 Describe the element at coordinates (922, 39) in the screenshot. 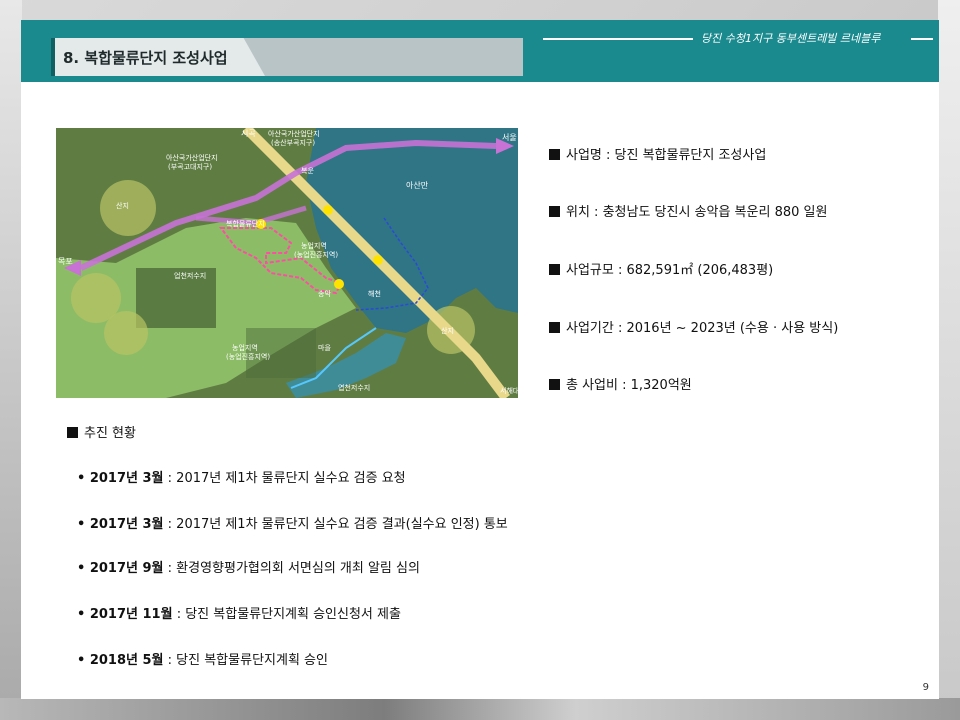

I see `header-divider-right` at that location.